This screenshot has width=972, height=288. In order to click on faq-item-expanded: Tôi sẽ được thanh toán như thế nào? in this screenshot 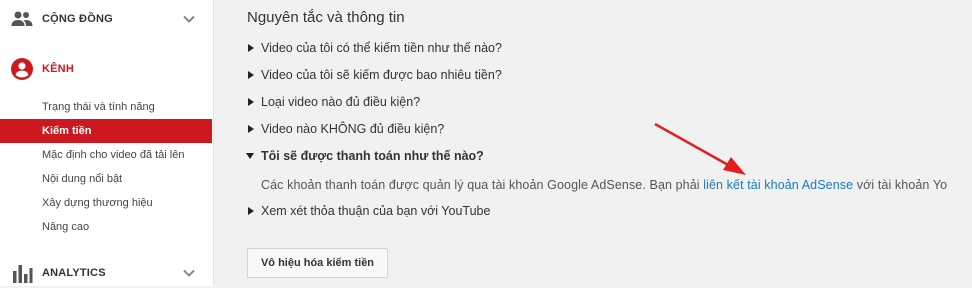, I will do `click(364, 156)`.